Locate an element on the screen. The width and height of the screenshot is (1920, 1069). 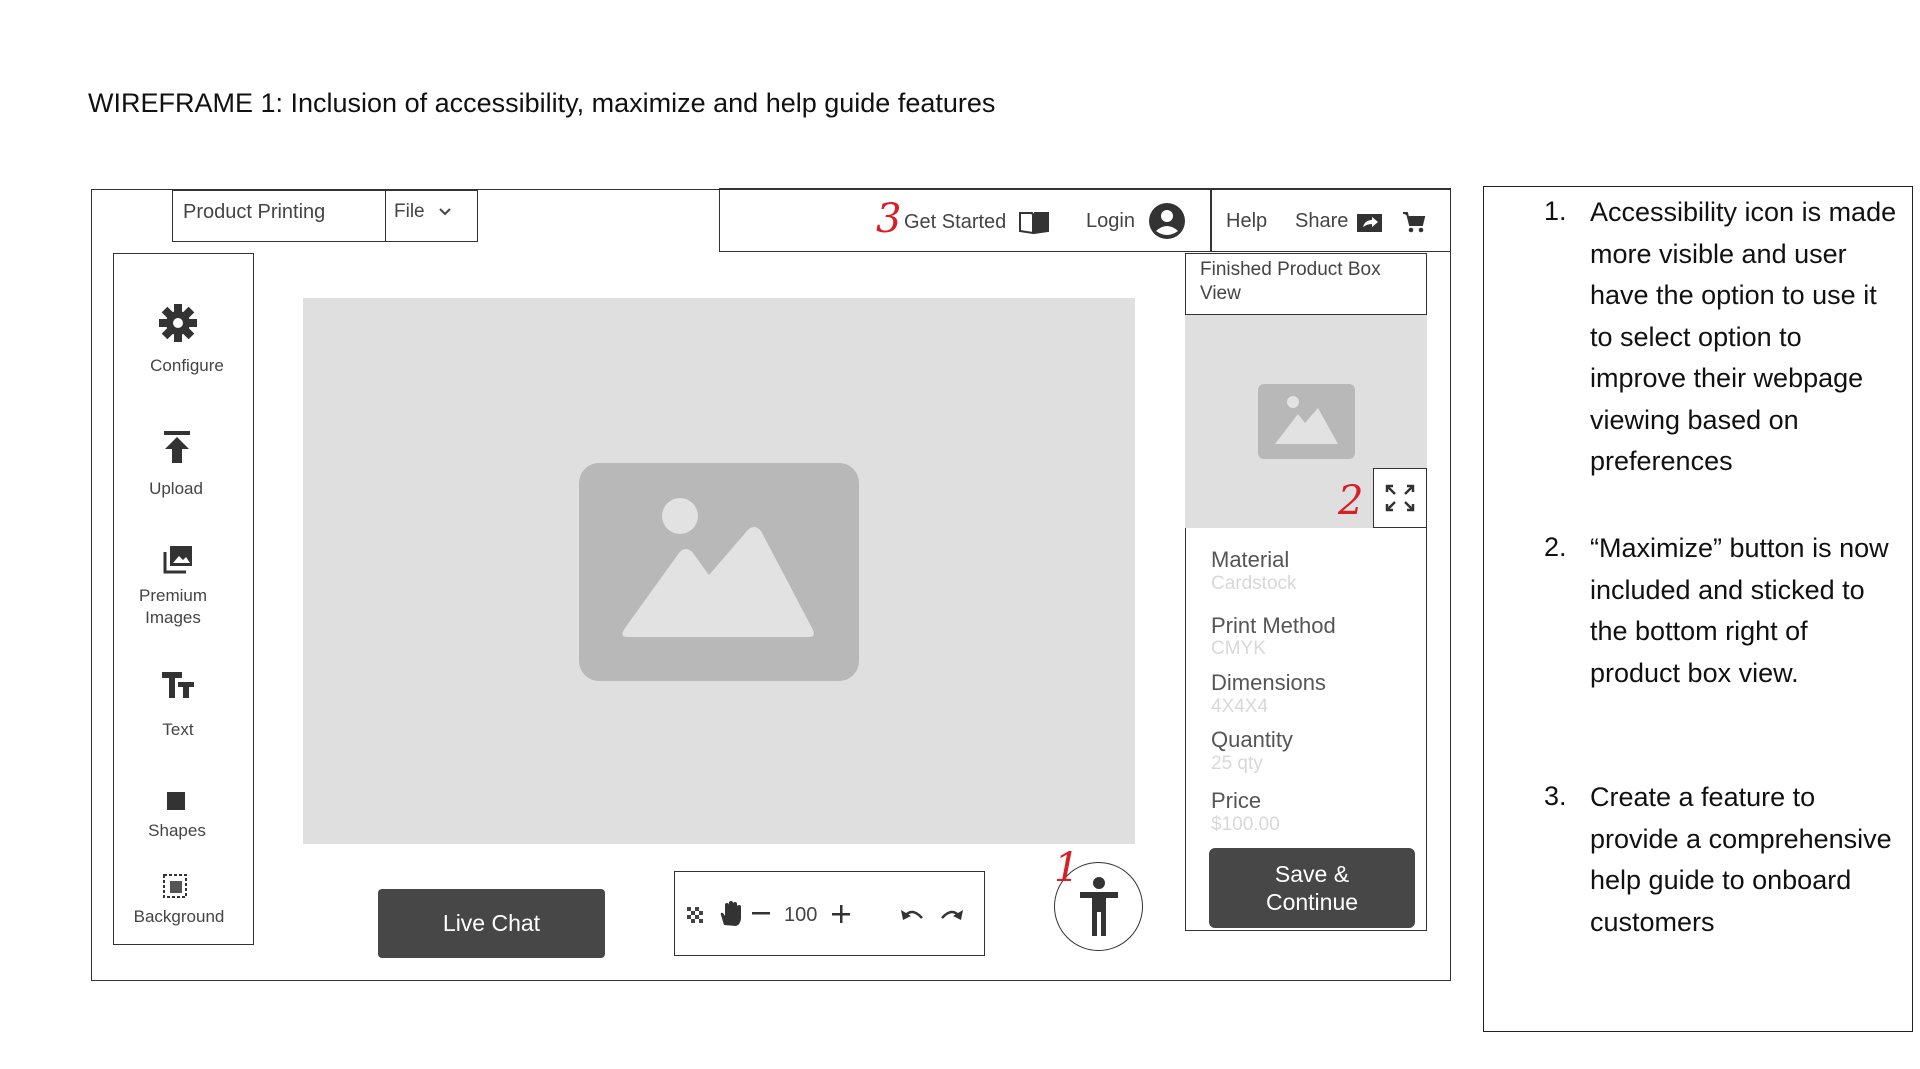
user-avatar-icon is located at coordinates (1167, 221).